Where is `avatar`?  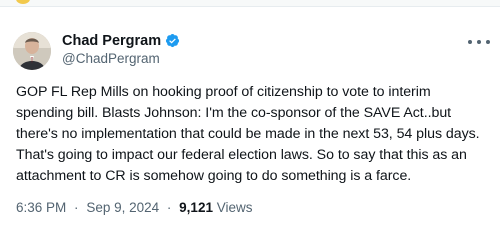
avatar is located at coordinates (32, 51).